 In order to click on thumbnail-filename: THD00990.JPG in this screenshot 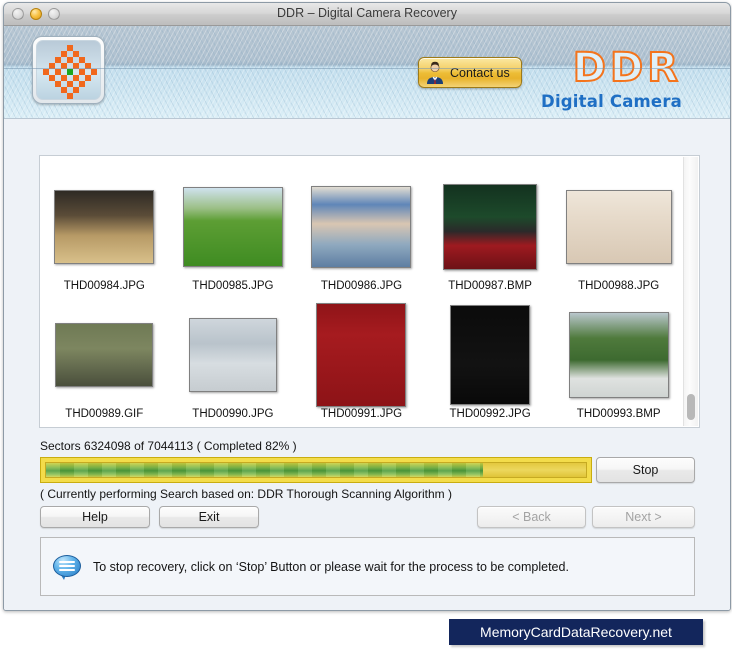, I will do `click(233, 414)`.